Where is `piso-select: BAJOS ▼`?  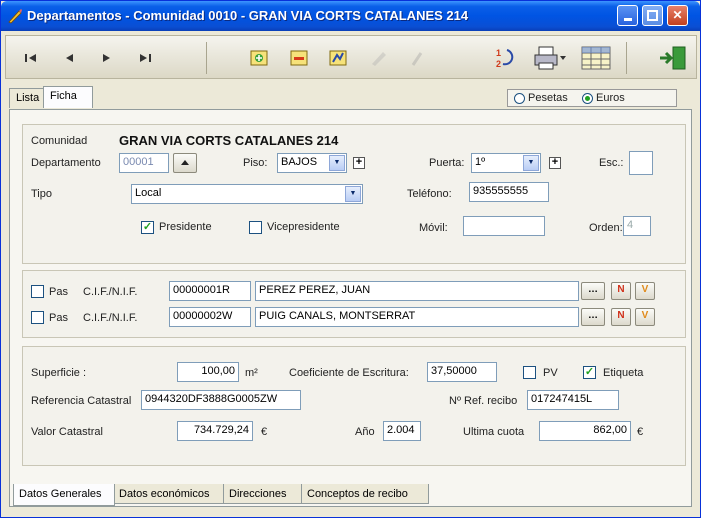
piso-select: BAJOS ▼ is located at coordinates (312, 163).